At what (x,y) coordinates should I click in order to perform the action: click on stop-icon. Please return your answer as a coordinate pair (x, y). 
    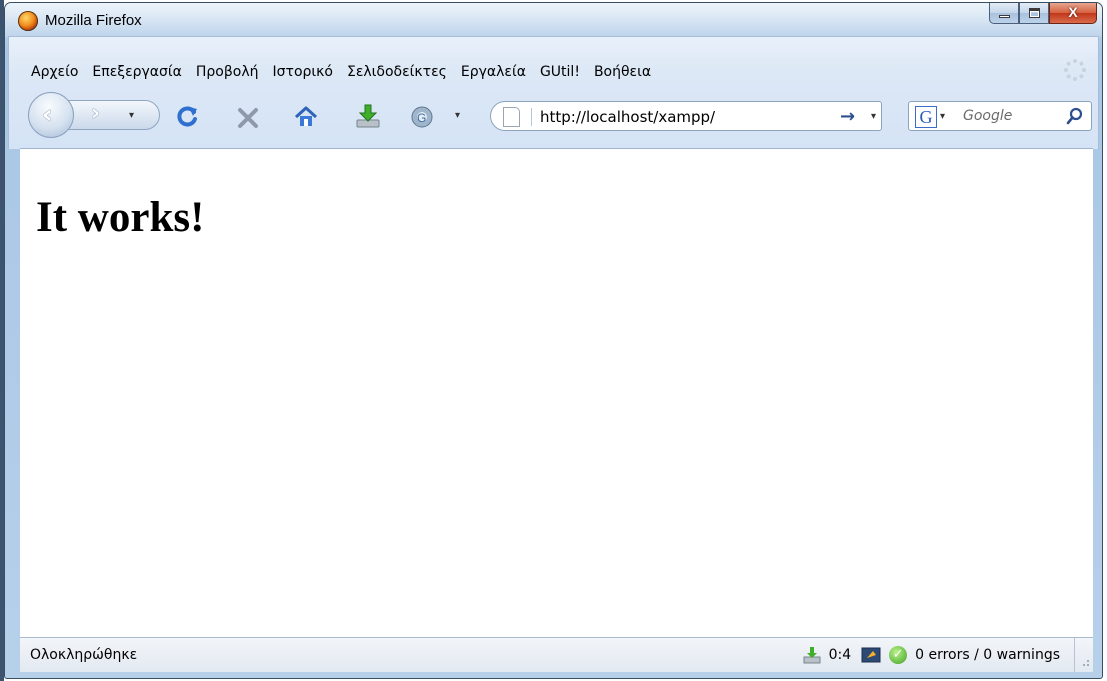
    Looking at the image, I should click on (248, 118).